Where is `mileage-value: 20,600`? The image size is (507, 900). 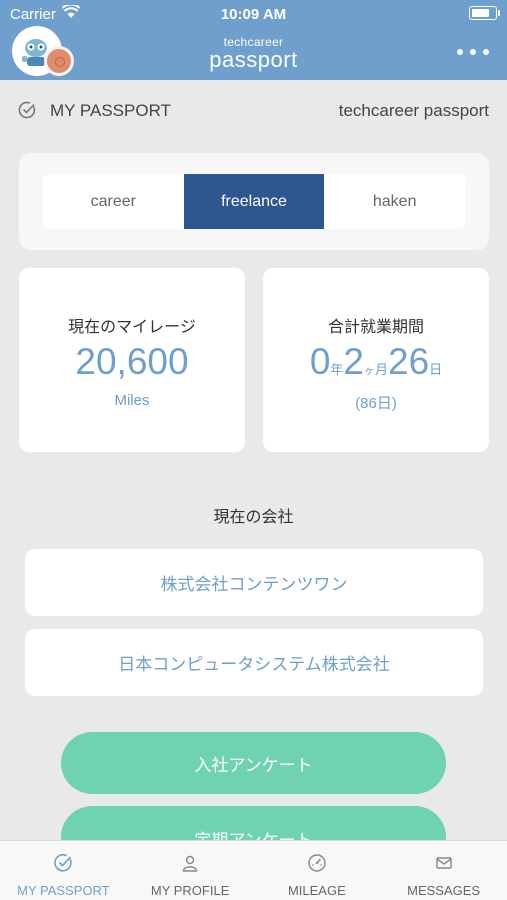 mileage-value: 20,600 is located at coordinates (132, 361).